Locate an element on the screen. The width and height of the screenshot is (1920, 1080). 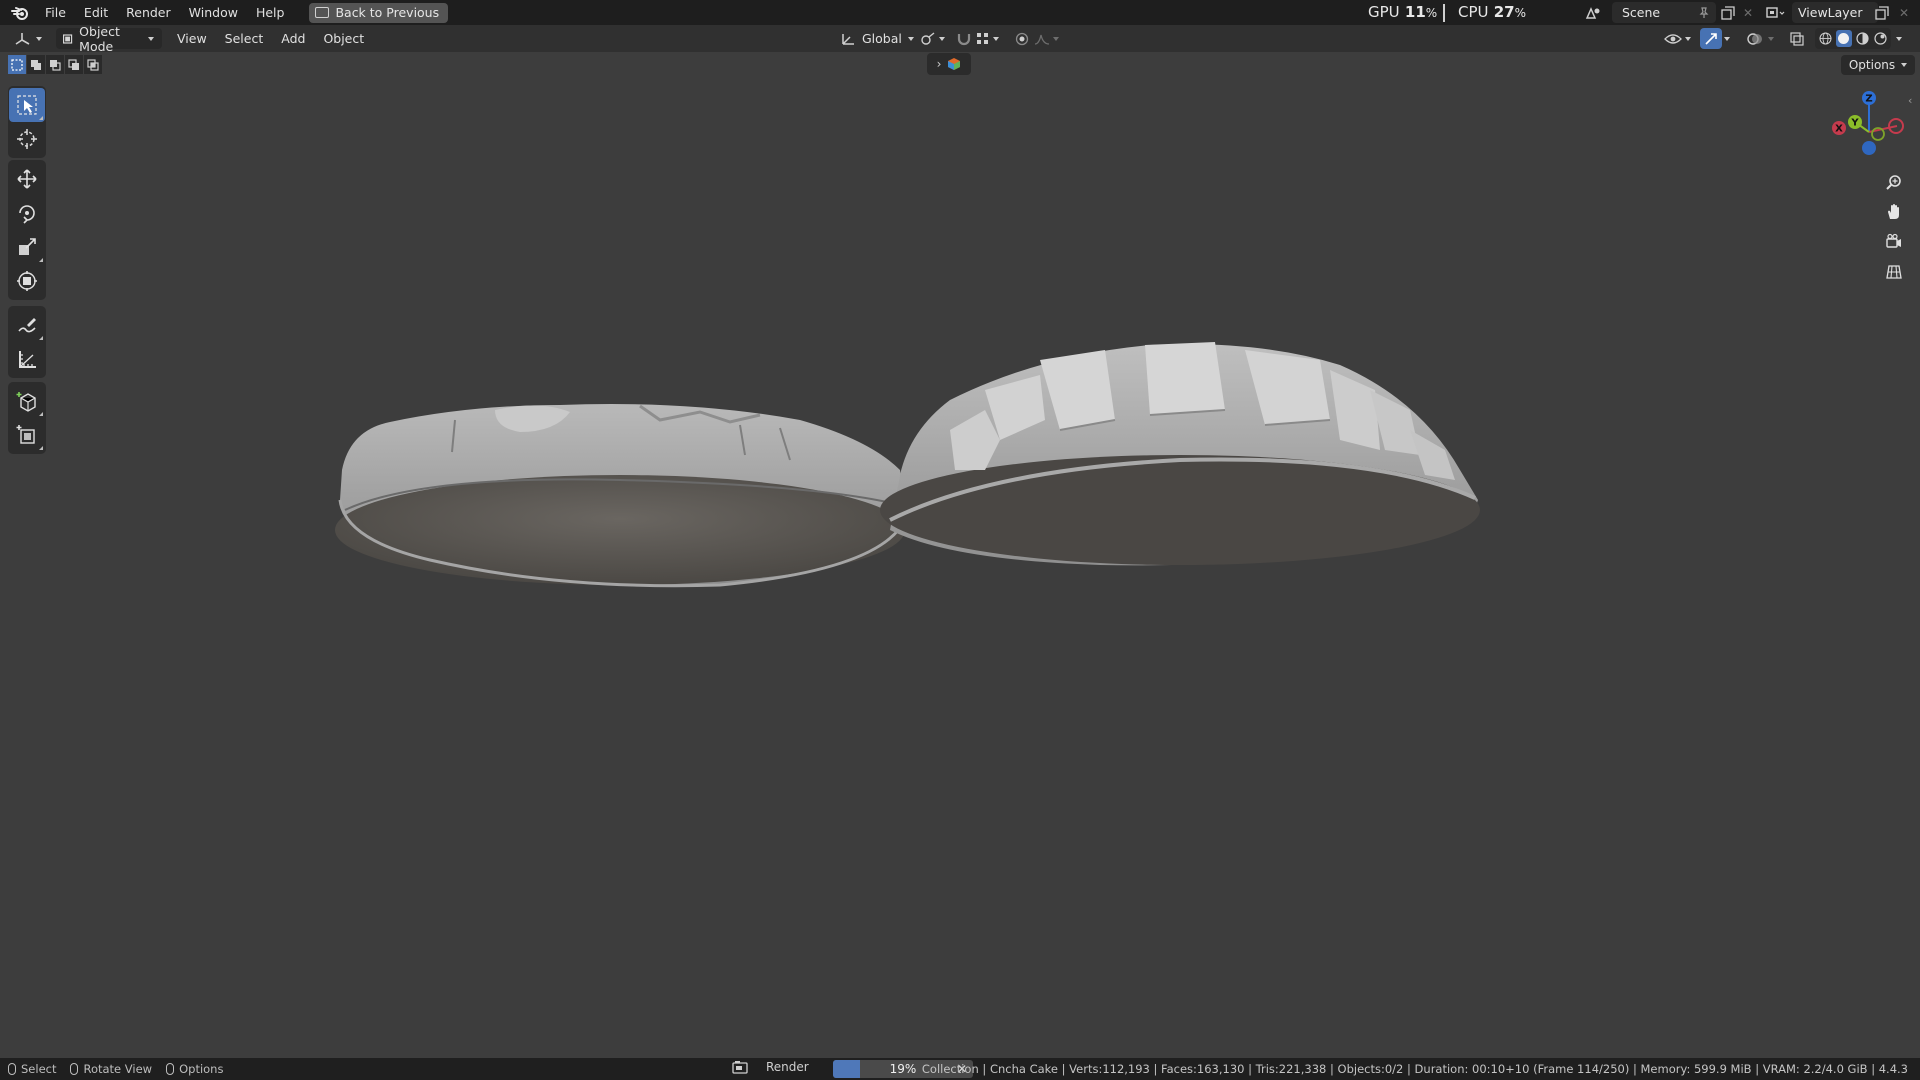
visibility-dropdown is located at coordinates (1677, 38).